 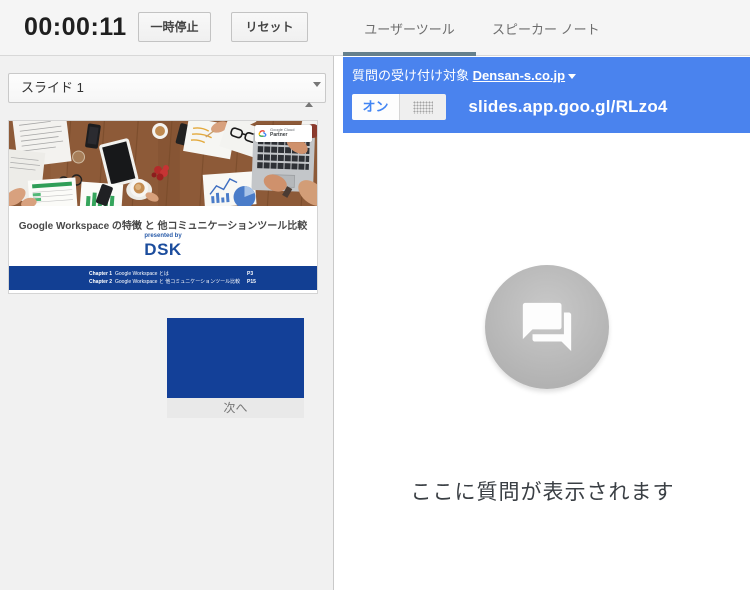 I want to click on qa-grid-toggle, so click(x=422, y=107).